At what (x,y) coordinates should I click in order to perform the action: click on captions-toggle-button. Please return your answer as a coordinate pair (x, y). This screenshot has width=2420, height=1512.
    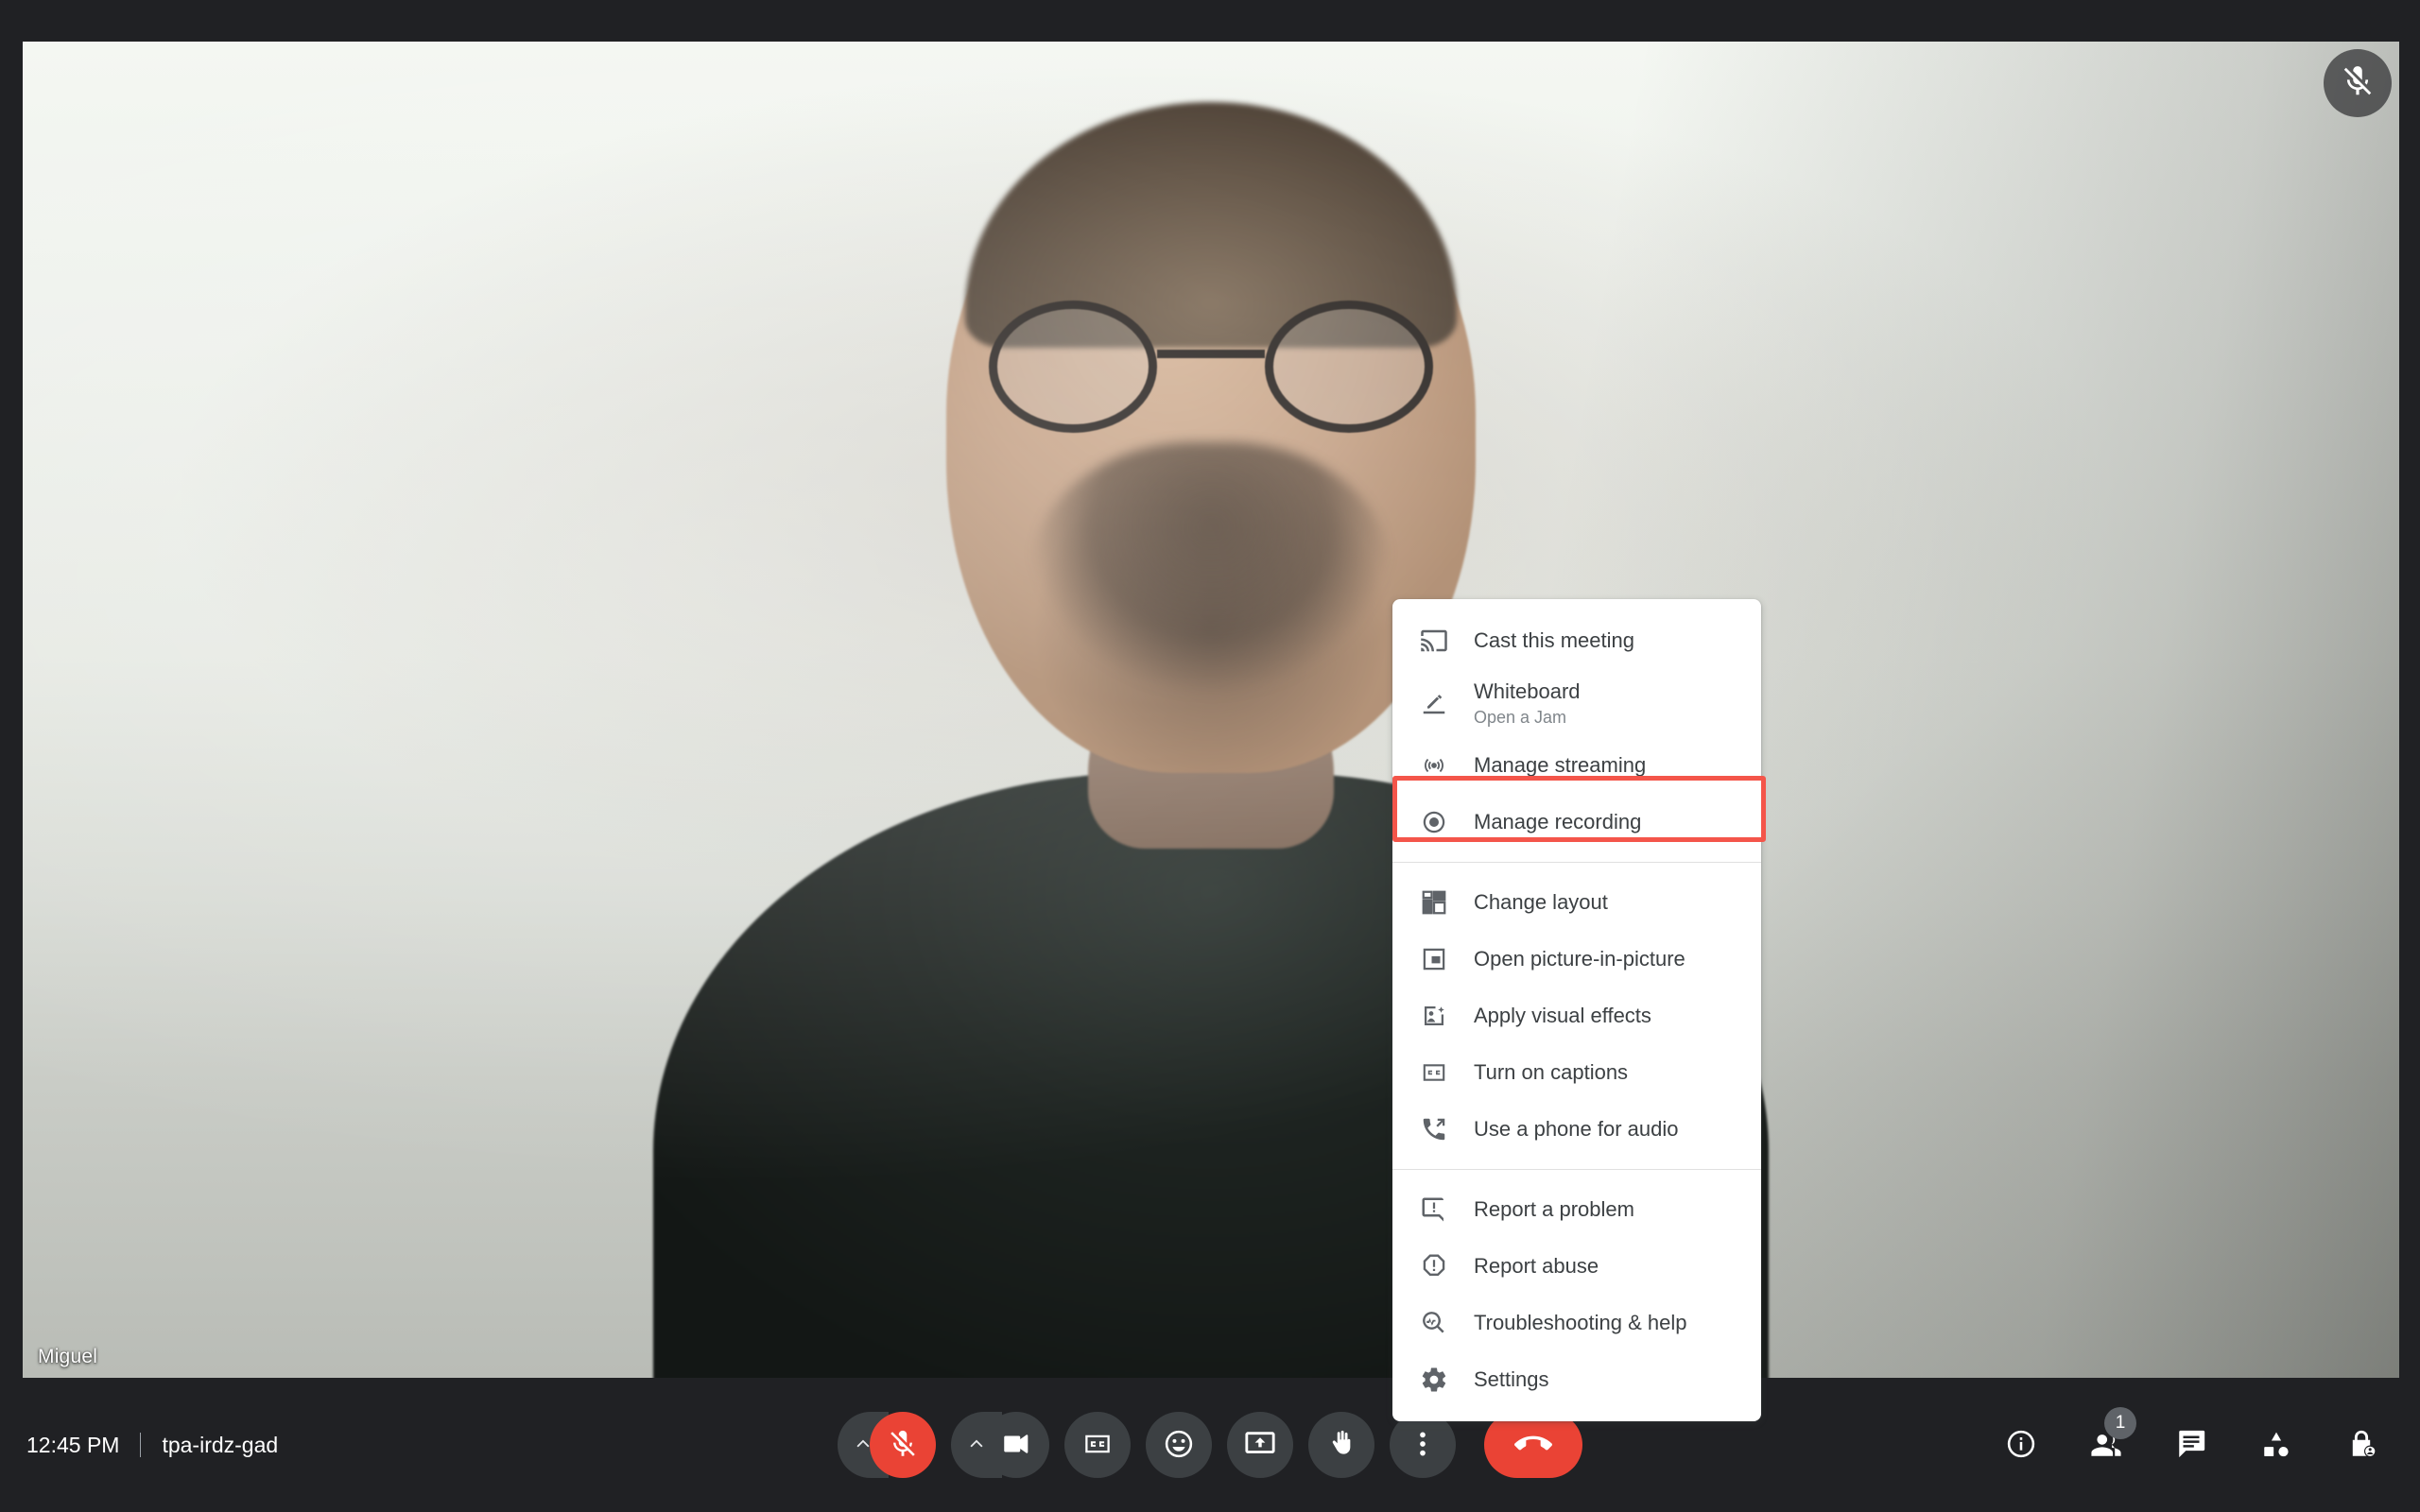
    Looking at the image, I should click on (1097, 1445).